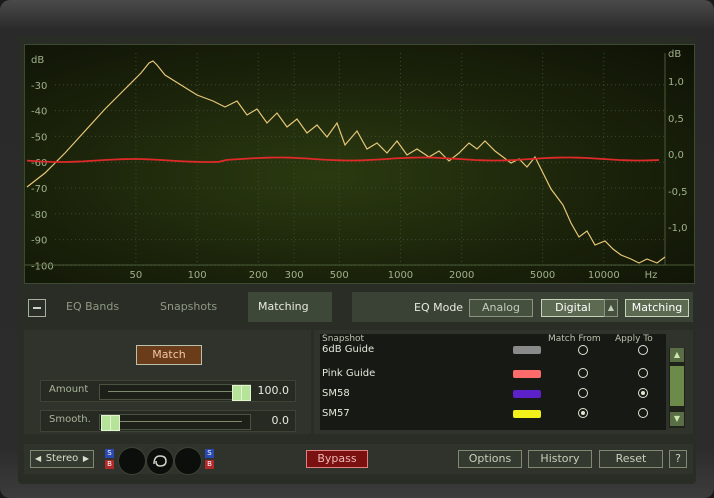 The image size is (714, 498). Describe the element at coordinates (674, 54) in the screenshot. I see `gain-tick-label: dB` at that location.